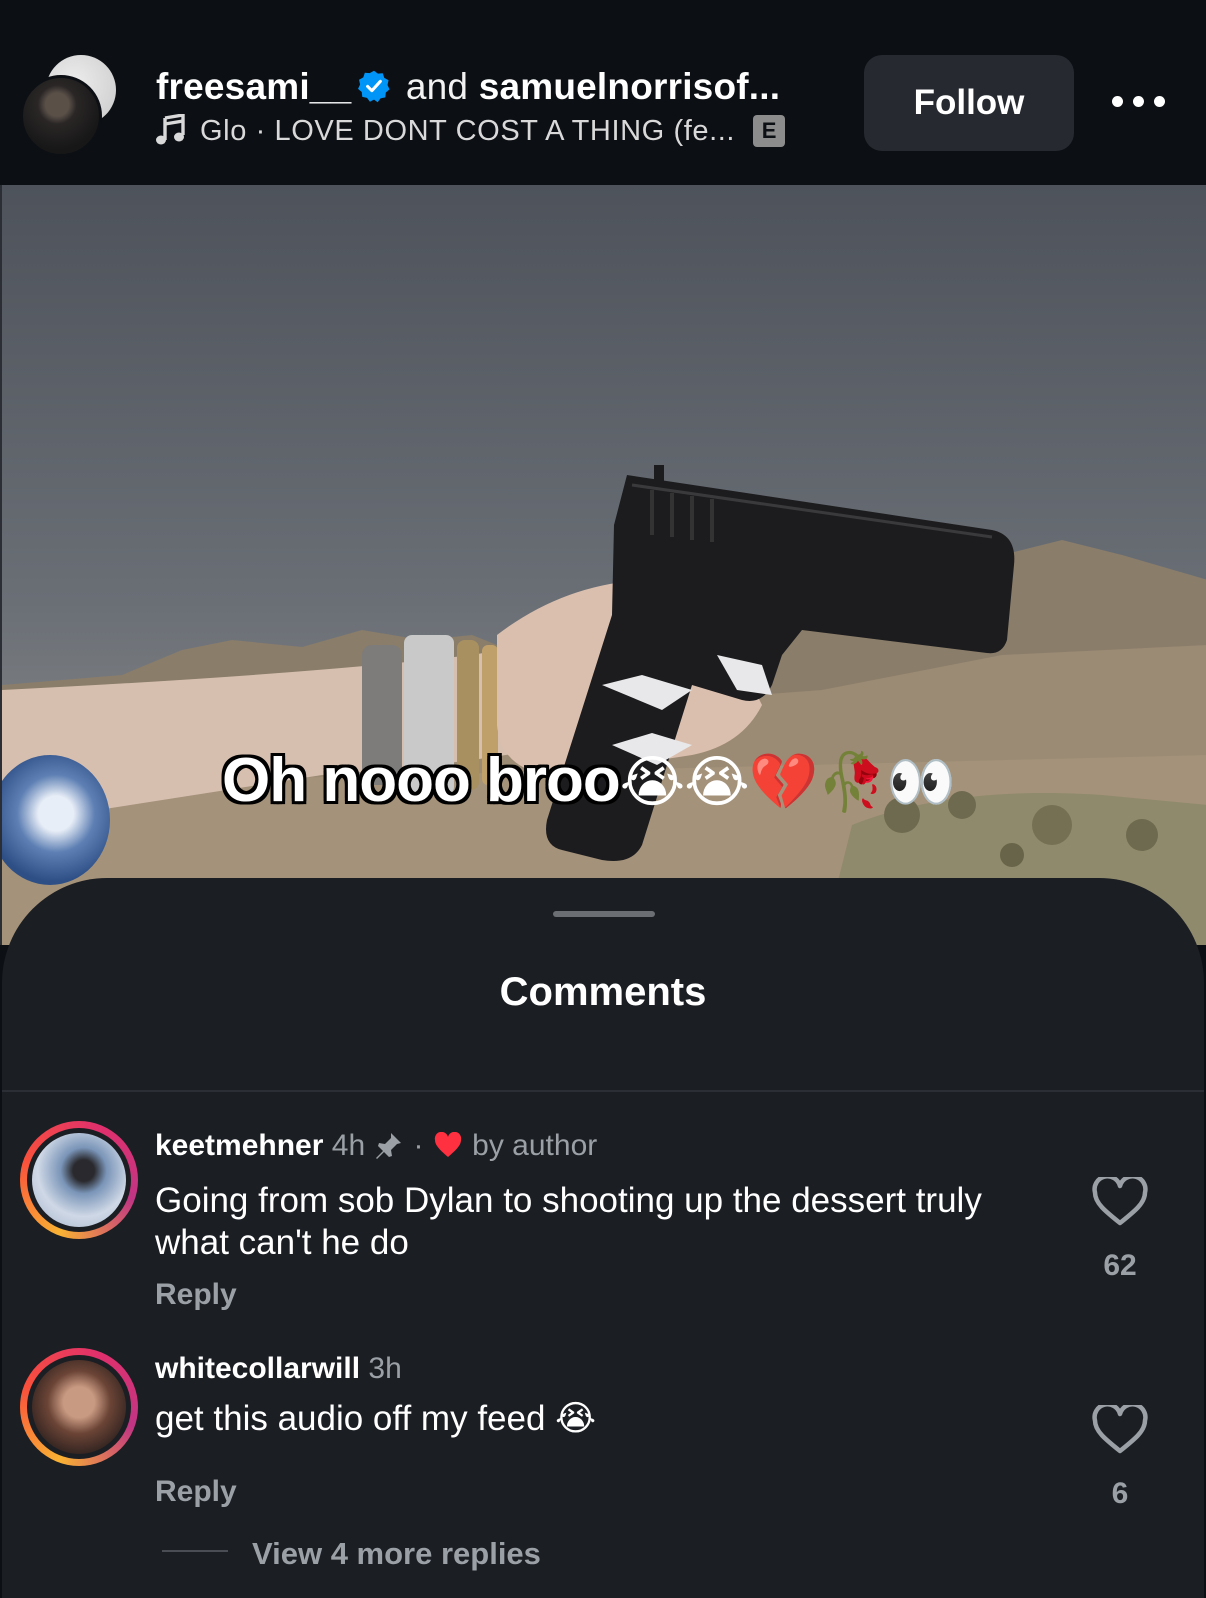 The image size is (1206, 1598). What do you see at coordinates (239, 1145) in the screenshot?
I see `comment-username: keetmehner` at bounding box center [239, 1145].